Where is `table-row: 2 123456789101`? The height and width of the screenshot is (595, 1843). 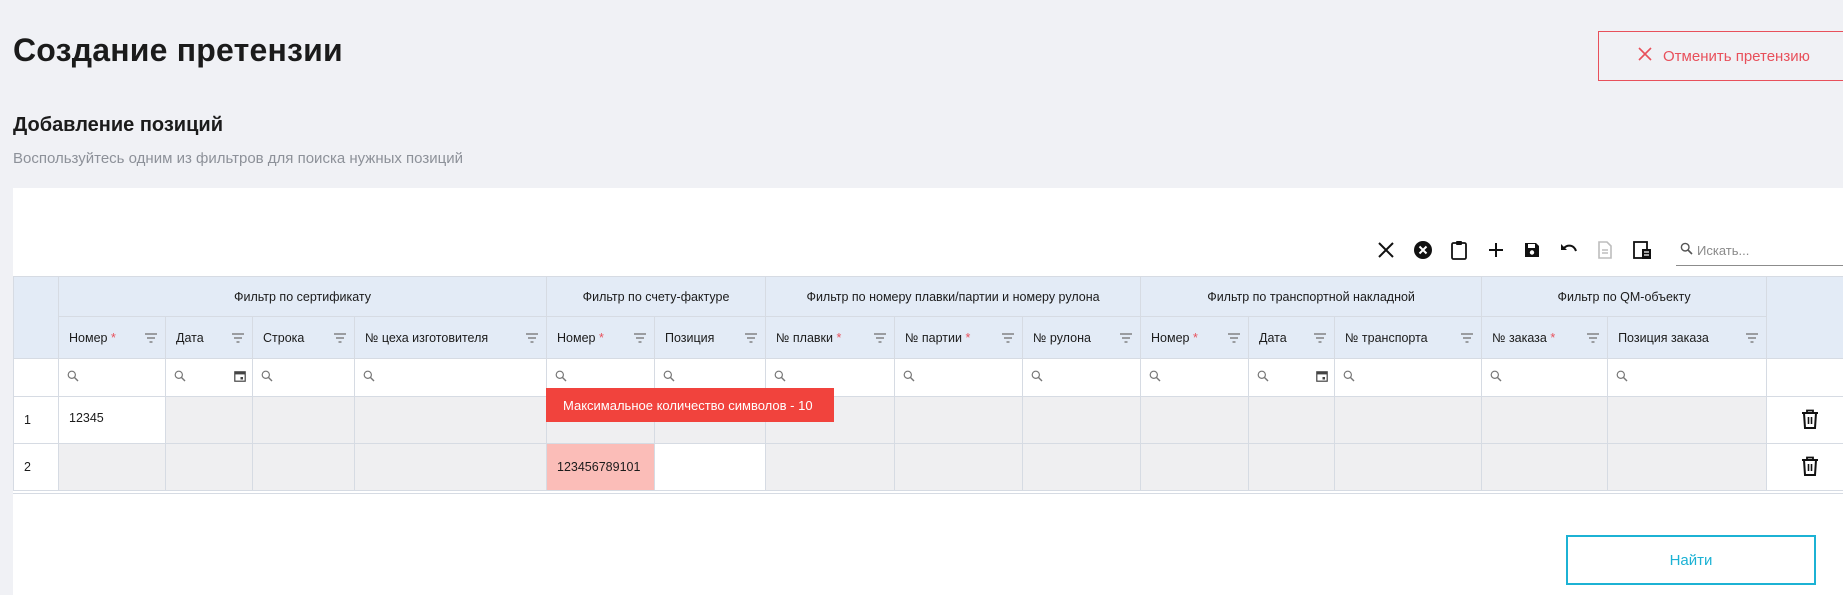
table-row: 2 123456789101 is located at coordinates (928, 467).